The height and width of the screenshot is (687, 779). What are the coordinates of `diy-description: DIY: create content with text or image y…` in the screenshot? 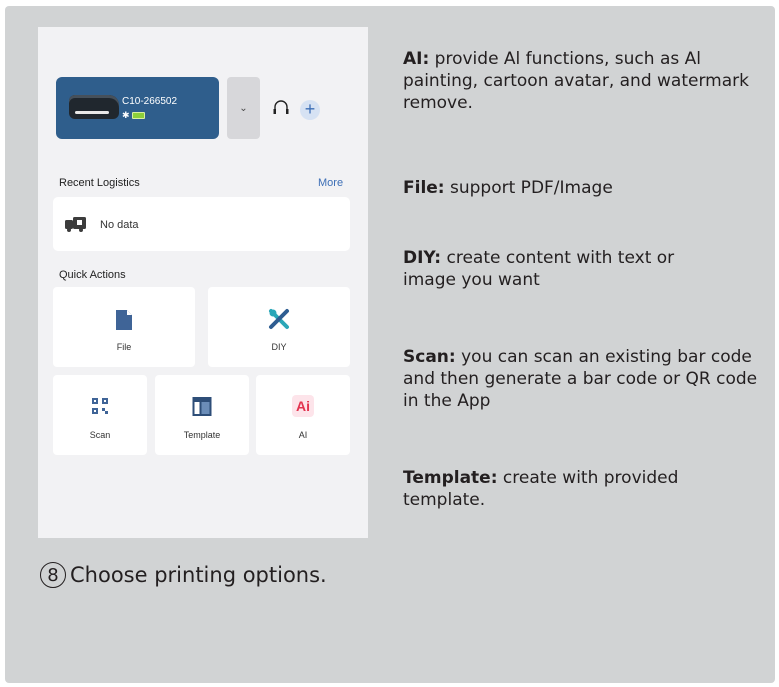 It's located at (563, 269).